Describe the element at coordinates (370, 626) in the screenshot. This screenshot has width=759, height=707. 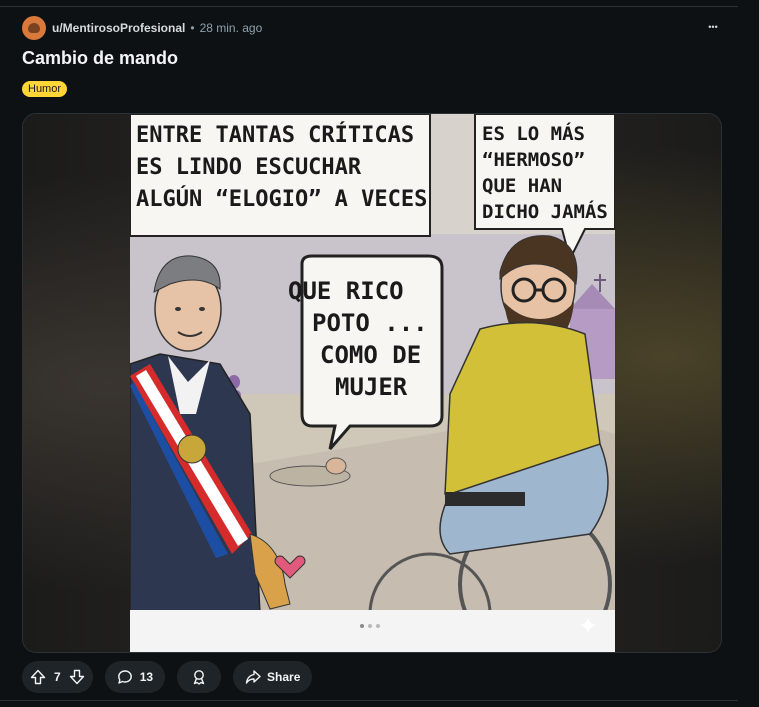
I see `carousel-dots` at that location.